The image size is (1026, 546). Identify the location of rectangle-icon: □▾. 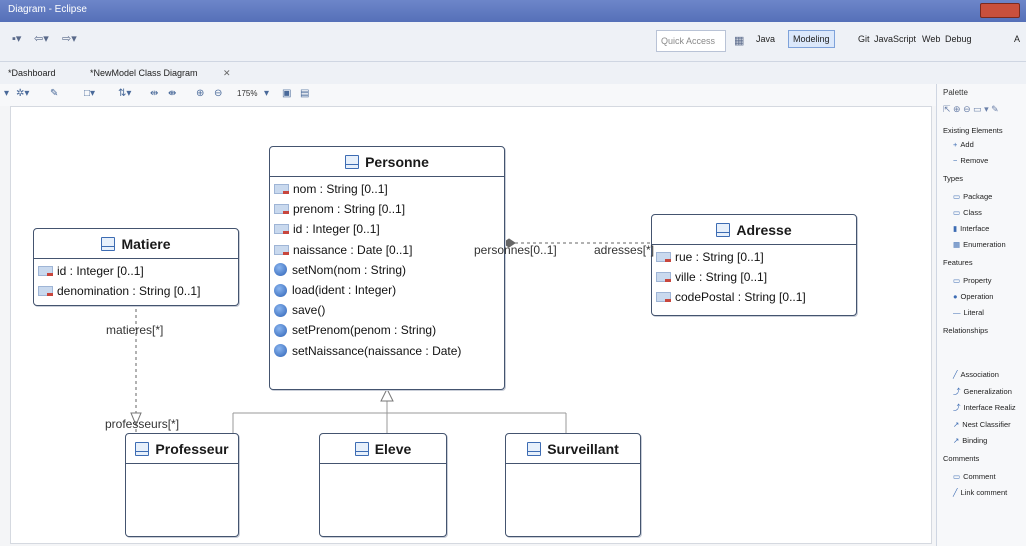
(89, 93).